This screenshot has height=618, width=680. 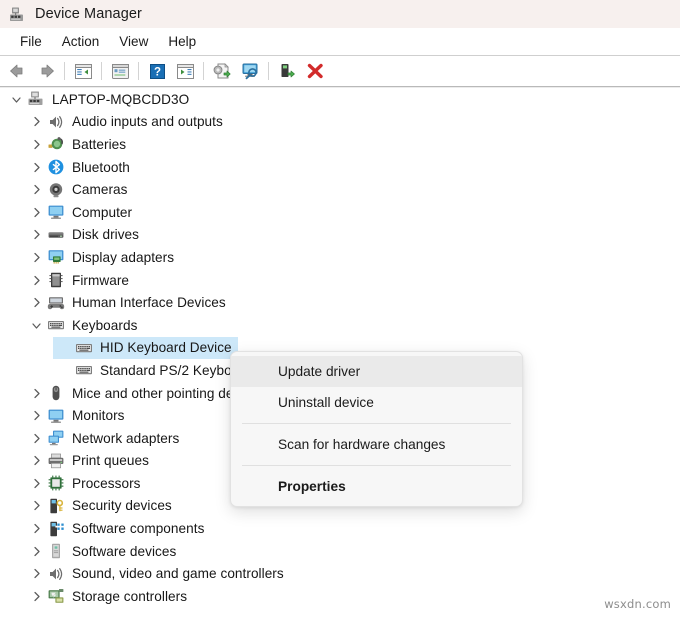 What do you see at coordinates (340, 235) in the screenshot?
I see `tree-node: Disk drives` at bounding box center [340, 235].